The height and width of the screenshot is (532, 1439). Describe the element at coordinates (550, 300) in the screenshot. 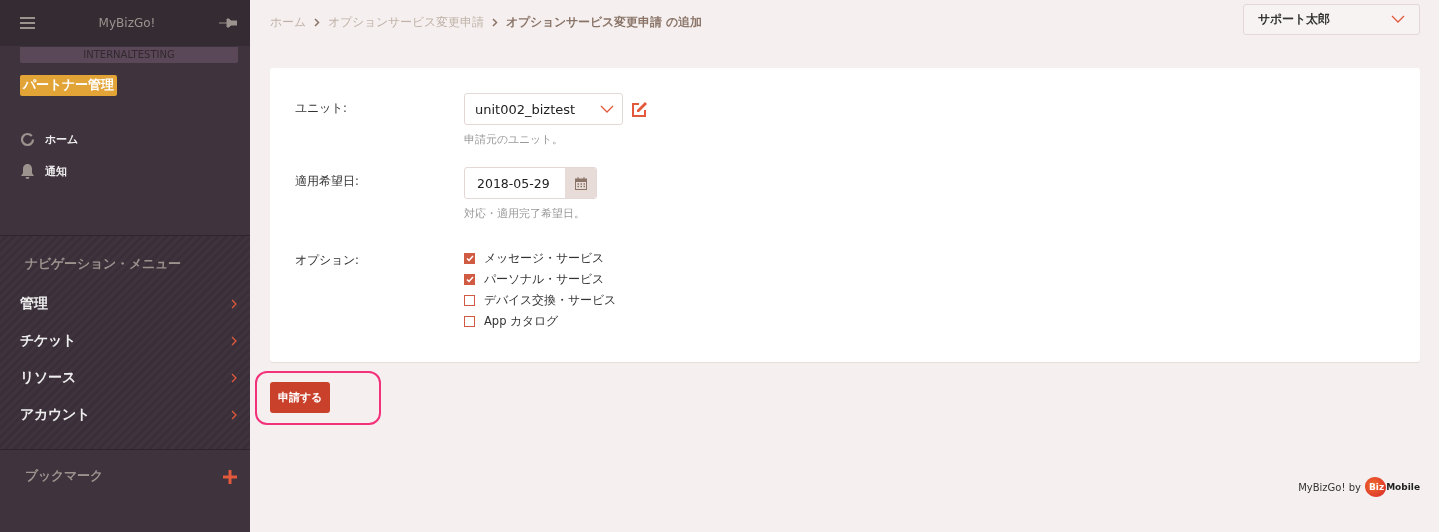

I see `option-label: デバイス交換・サービス` at that location.